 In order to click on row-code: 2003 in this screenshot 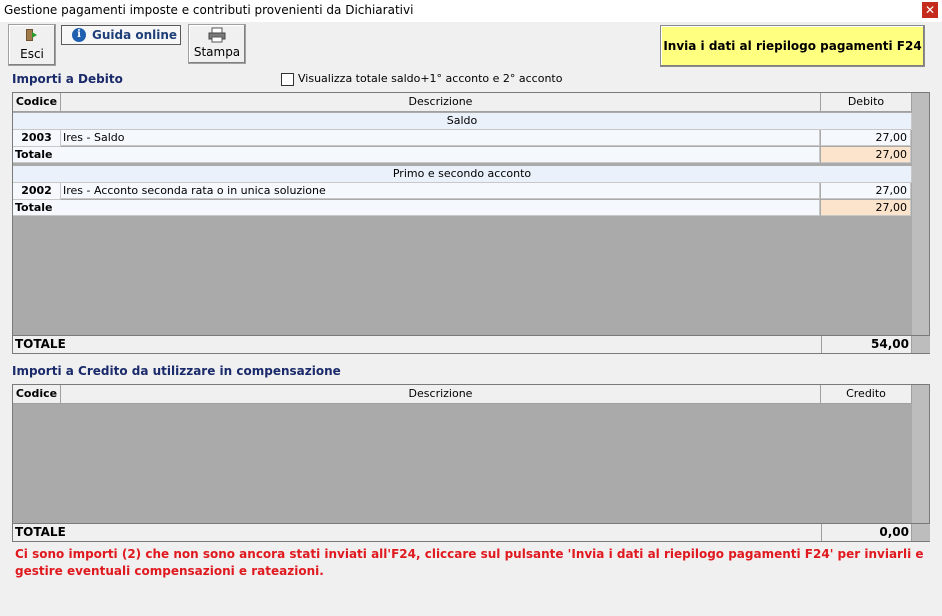, I will do `click(37, 138)`.